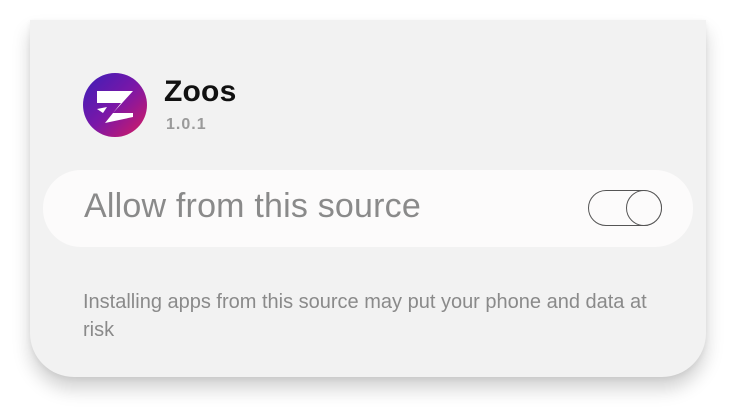  I want to click on app-name: Zoos, so click(200, 91).